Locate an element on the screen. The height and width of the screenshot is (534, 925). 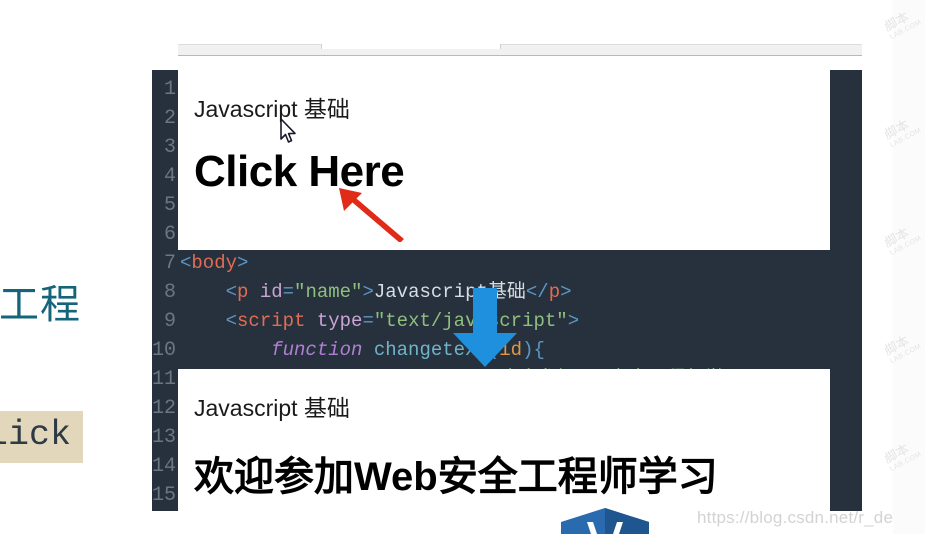
line-number: 15 is located at coordinates (164, 495).